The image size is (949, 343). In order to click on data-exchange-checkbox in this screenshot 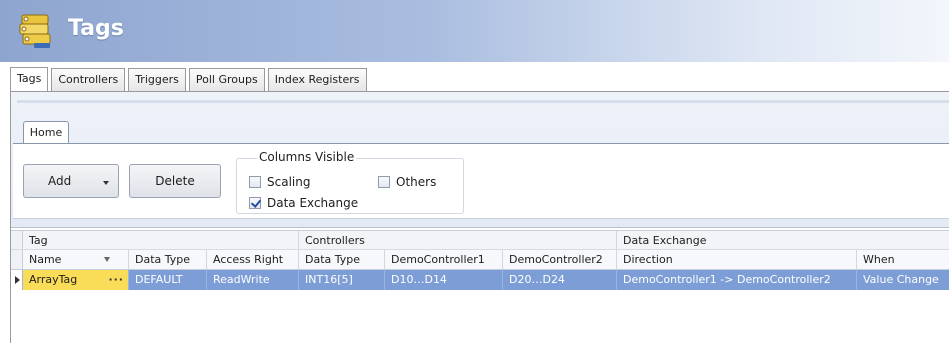, I will do `click(255, 203)`.